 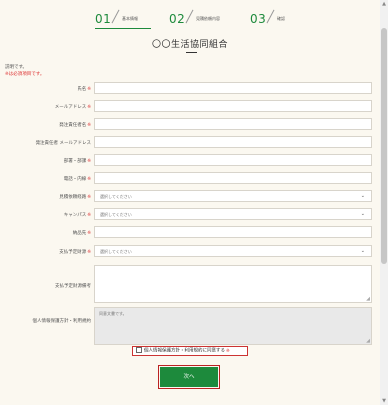 I want to click on name-input, so click(x=233, y=88).